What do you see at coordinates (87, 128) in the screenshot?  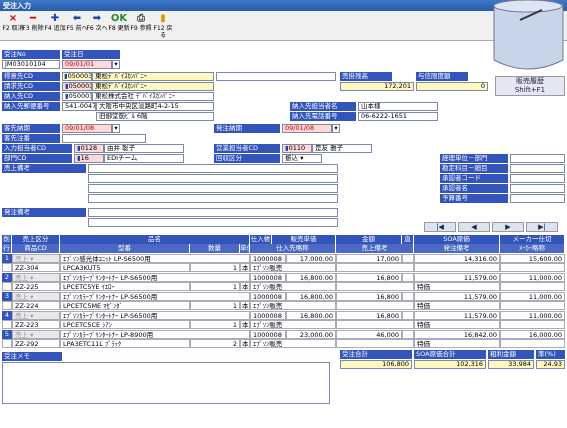 I see `cust-due-field: 09/01/08` at bounding box center [87, 128].